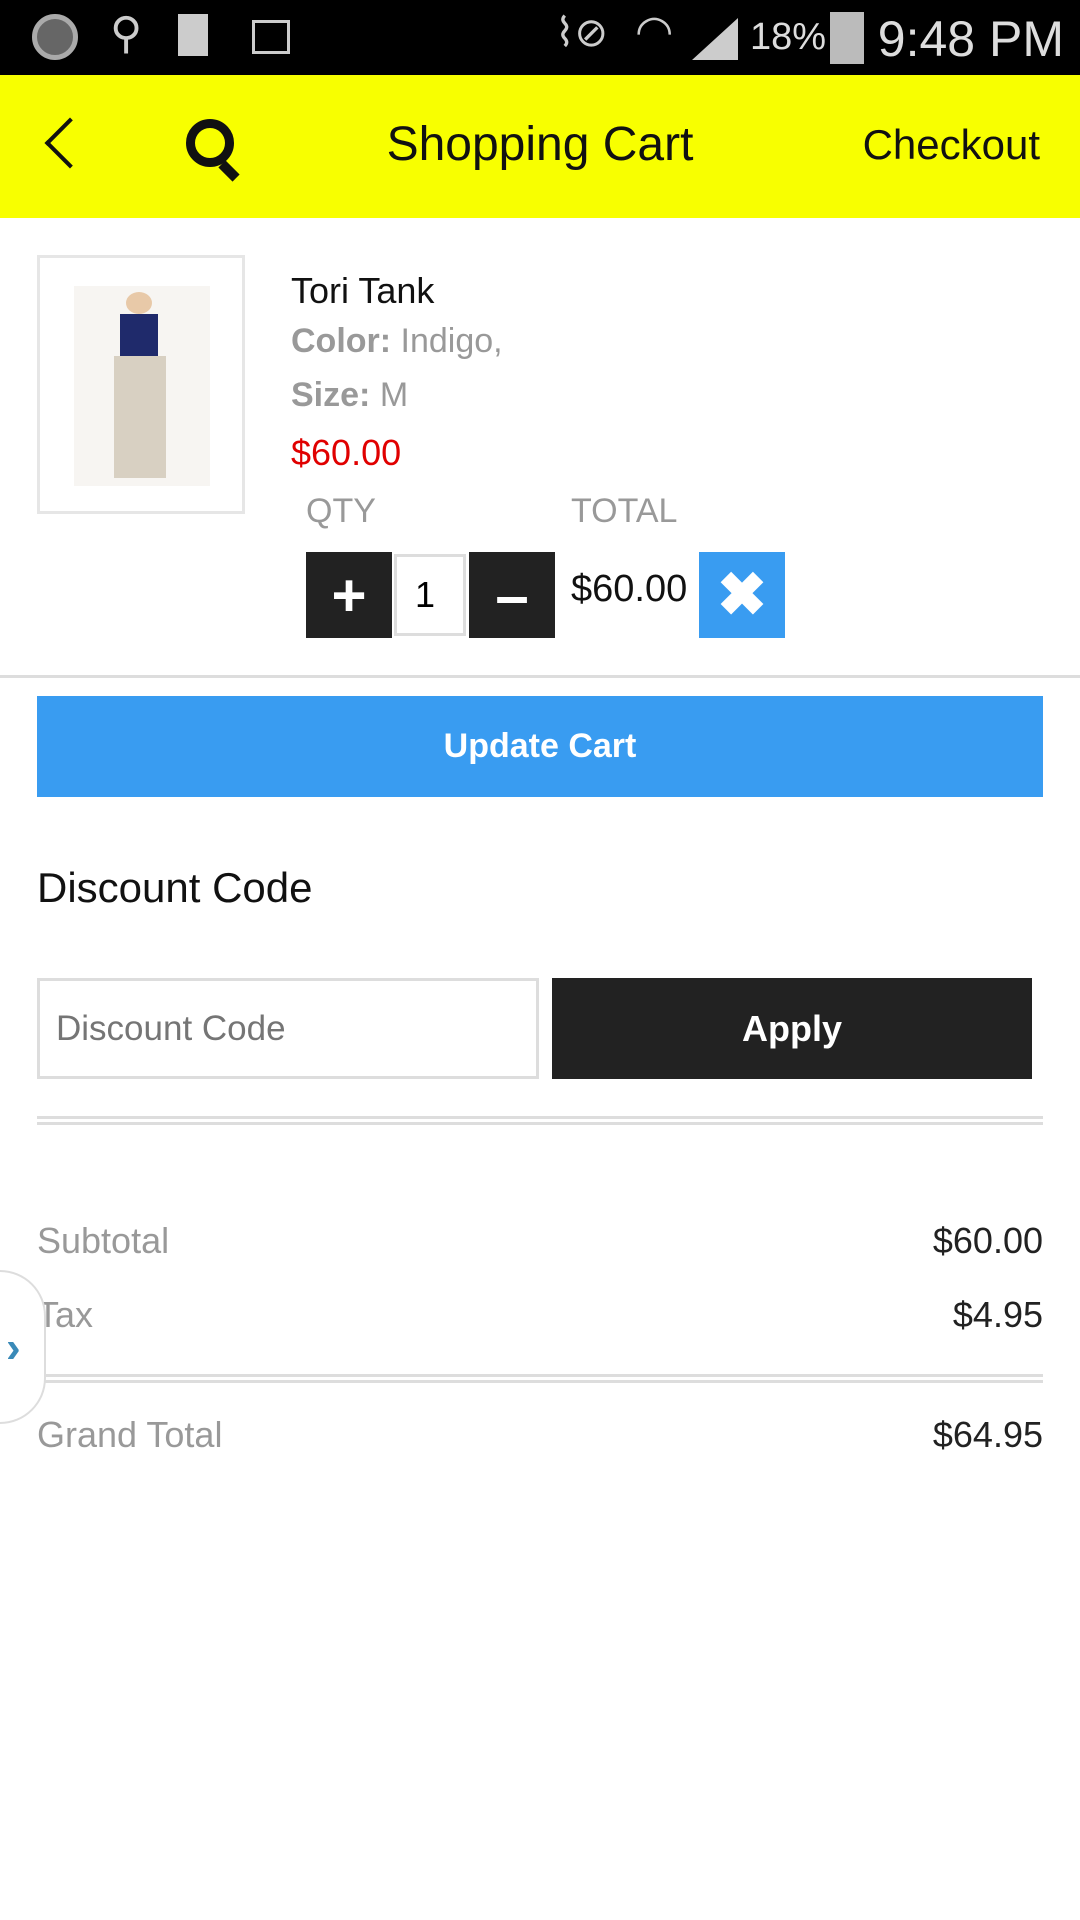 The image size is (1080, 1920). I want to click on power-icon, so click(55, 37).